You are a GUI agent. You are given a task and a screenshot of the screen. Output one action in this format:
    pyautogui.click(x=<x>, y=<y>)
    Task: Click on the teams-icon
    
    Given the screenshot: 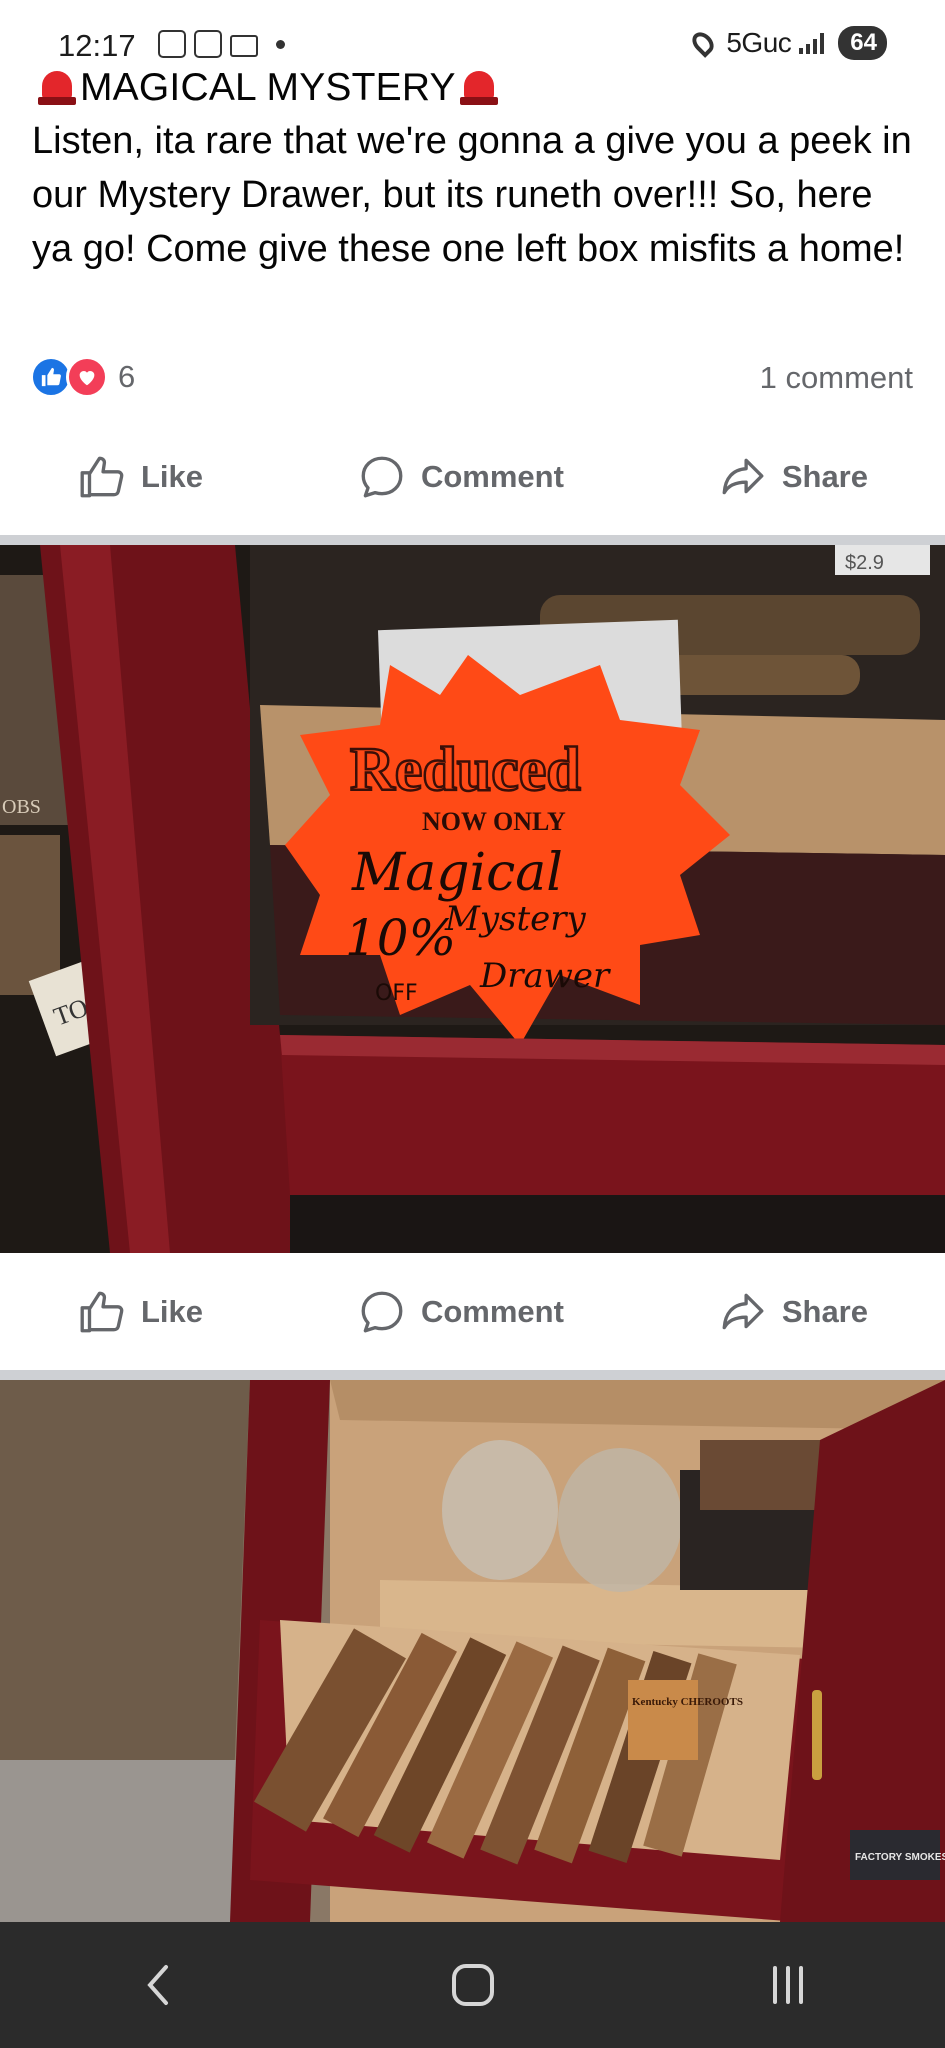 What is the action you would take?
    pyautogui.click(x=208, y=44)
    